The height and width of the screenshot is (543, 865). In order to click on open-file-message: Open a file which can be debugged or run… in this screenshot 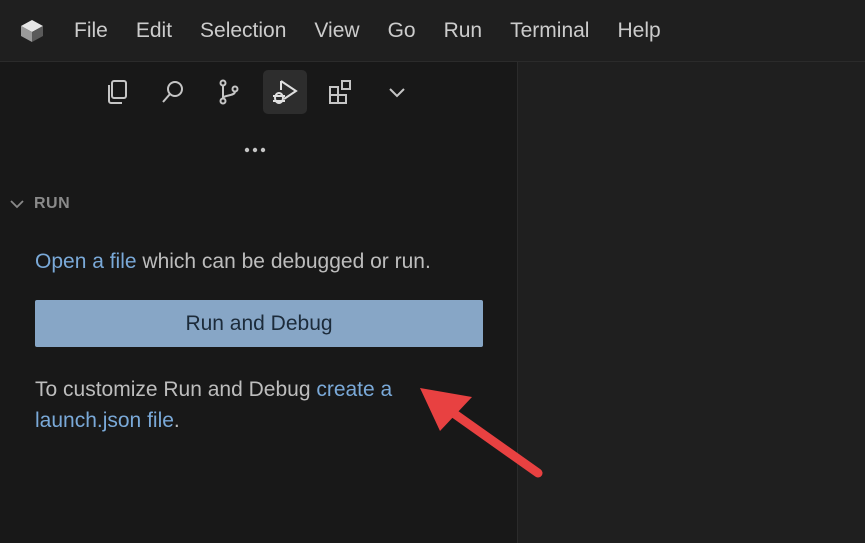, I will do `click(233, 262)`.